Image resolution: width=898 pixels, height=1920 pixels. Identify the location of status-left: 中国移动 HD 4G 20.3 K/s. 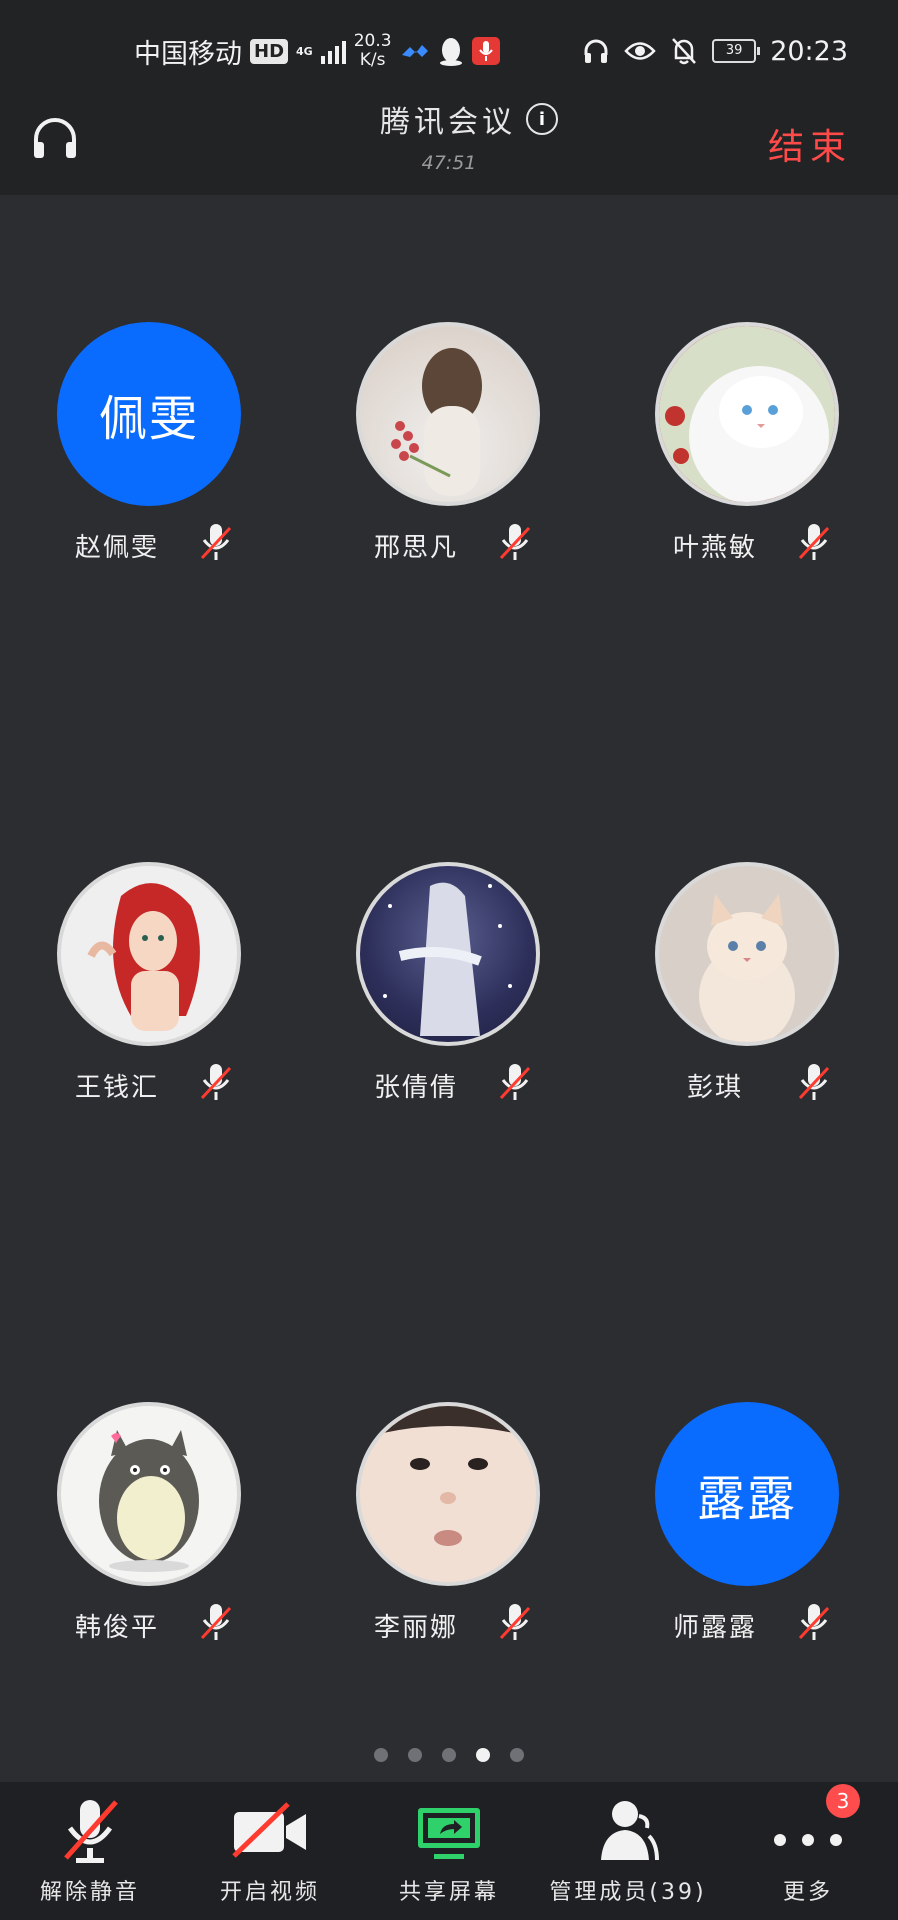
(317, 51).